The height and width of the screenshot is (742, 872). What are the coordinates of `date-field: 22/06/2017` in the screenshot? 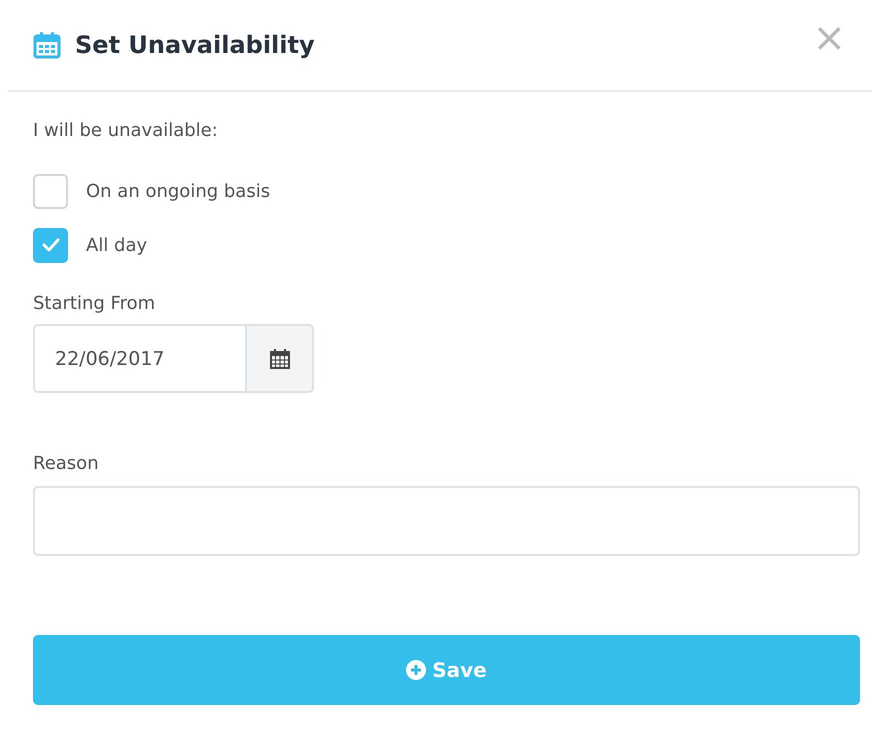 It's located at (173, 358).